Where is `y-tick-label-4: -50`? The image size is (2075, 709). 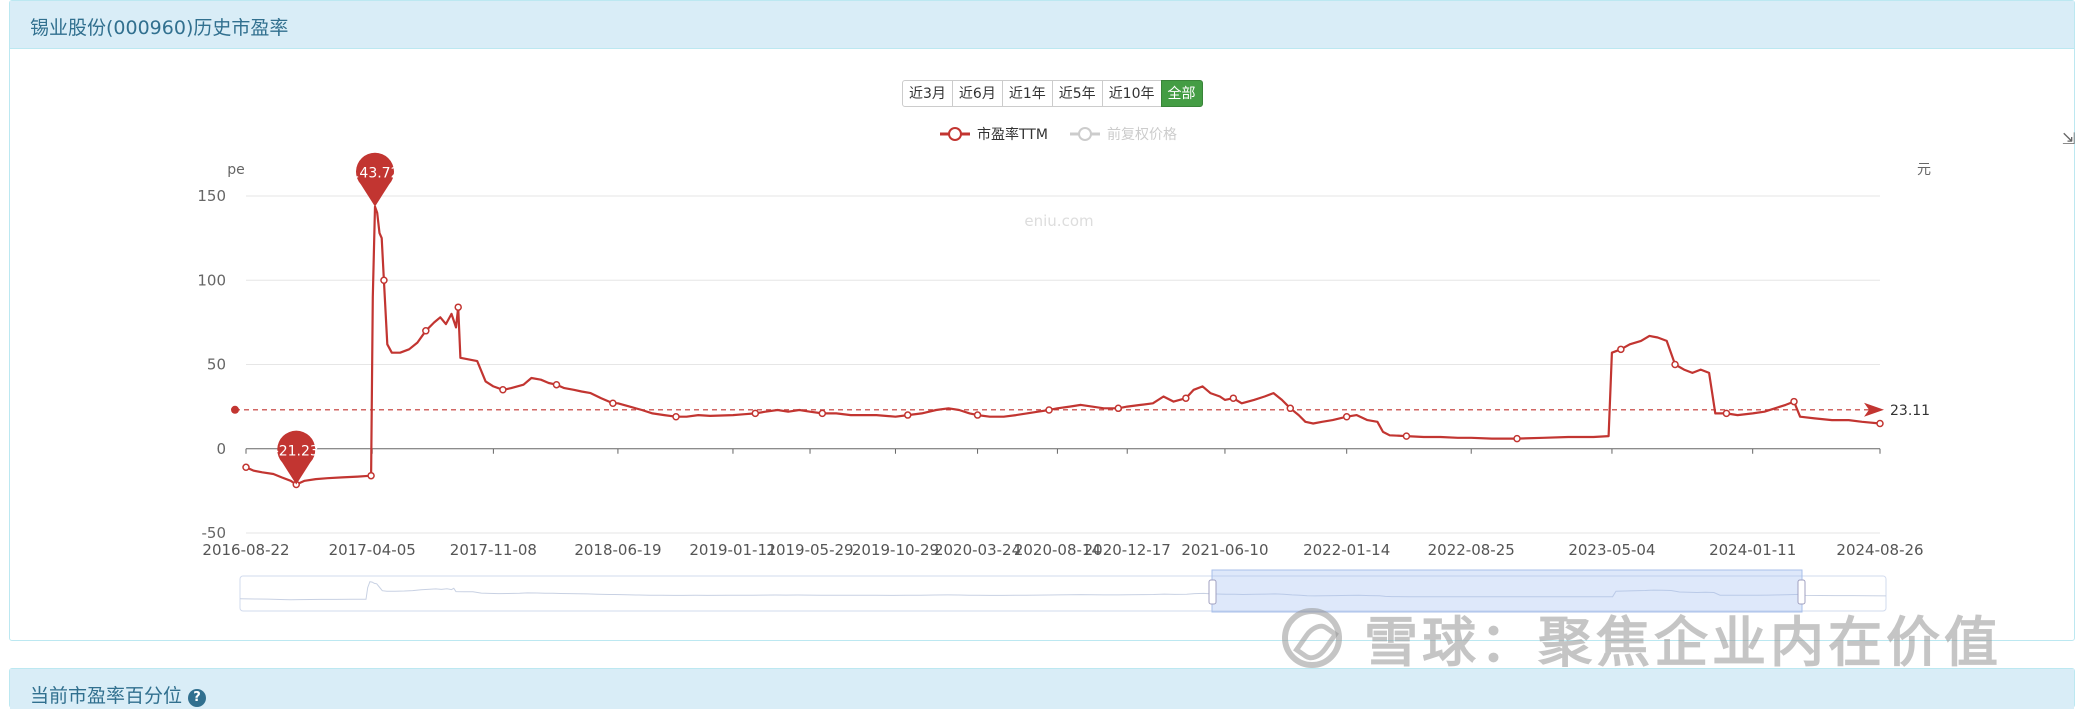 y-tick-label-4: -50 is located at coordinates (214, 533).